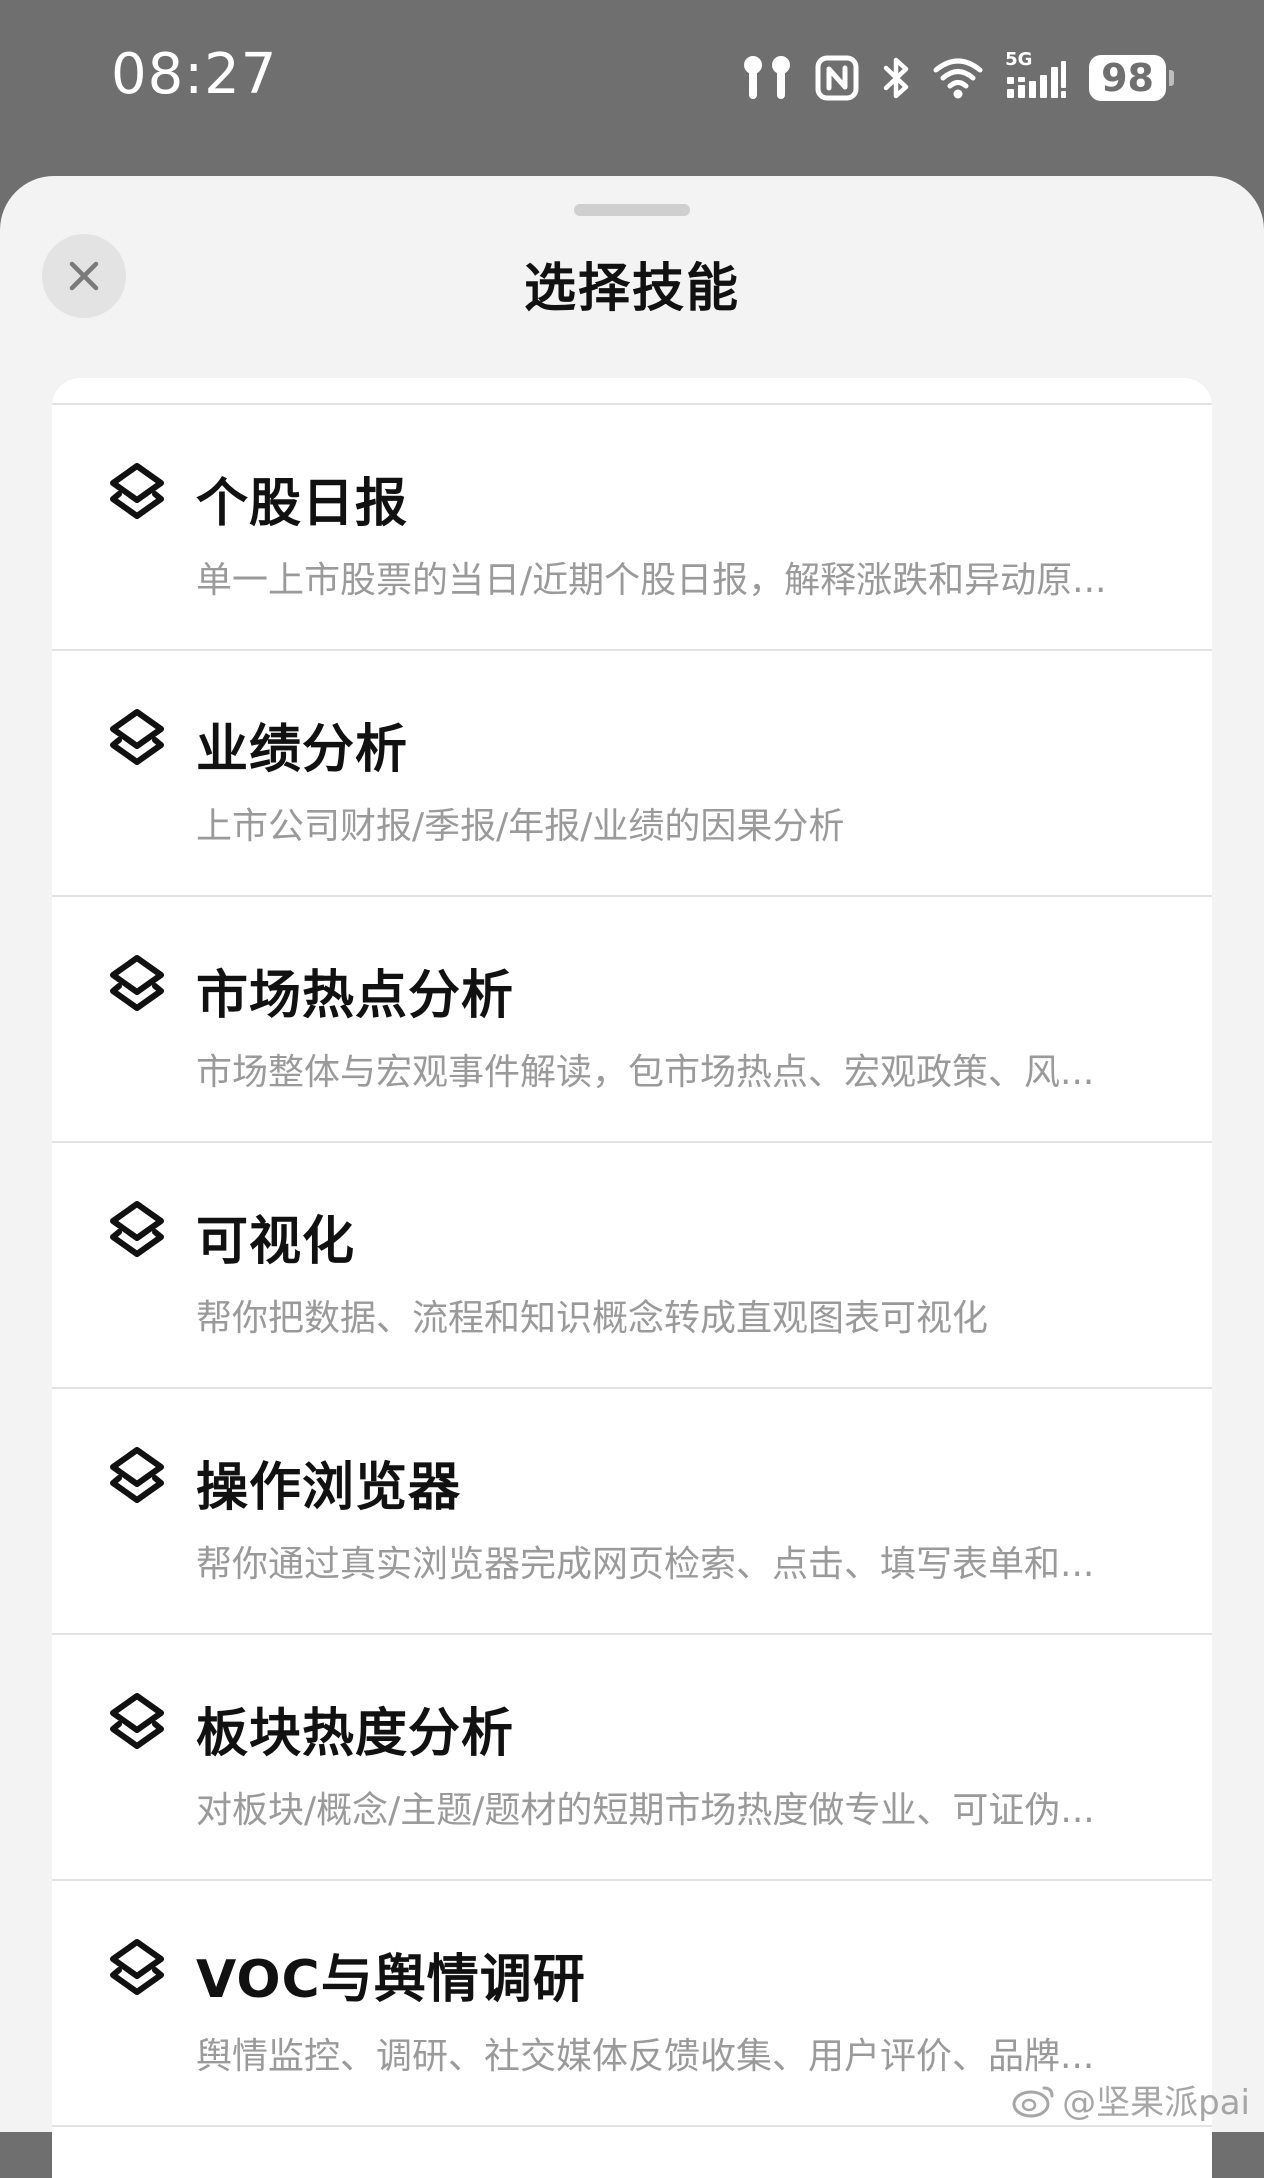  What do you see at coordinates (1171, 78) in the screenshot?
I see `battery-tip` at bounding box center [1171, 78].